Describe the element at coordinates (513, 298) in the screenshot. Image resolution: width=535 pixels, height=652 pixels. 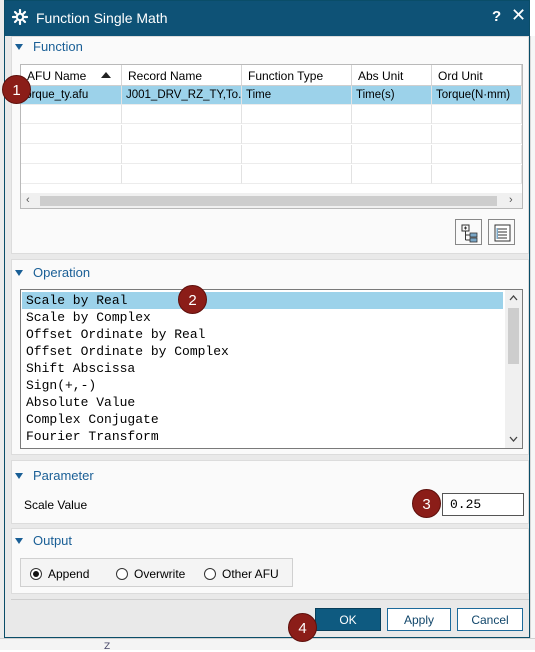
I see `scroll-up-icon` at that location.